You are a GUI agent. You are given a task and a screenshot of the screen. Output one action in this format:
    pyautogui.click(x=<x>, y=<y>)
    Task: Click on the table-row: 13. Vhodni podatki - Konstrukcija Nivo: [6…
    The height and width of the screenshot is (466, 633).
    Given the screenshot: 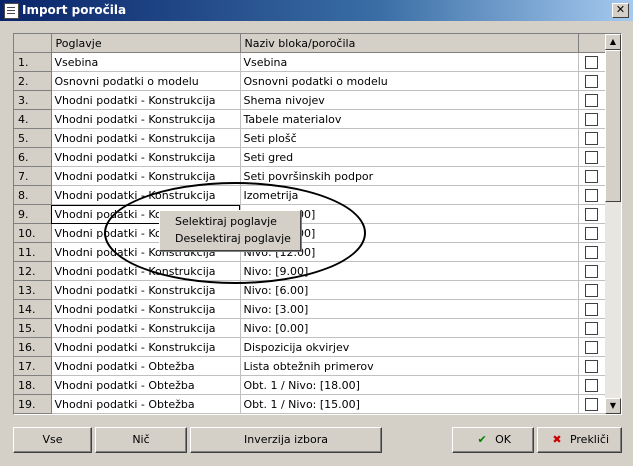 What is the action you would take?
    pyautogui.click(x=310, y=290)
    